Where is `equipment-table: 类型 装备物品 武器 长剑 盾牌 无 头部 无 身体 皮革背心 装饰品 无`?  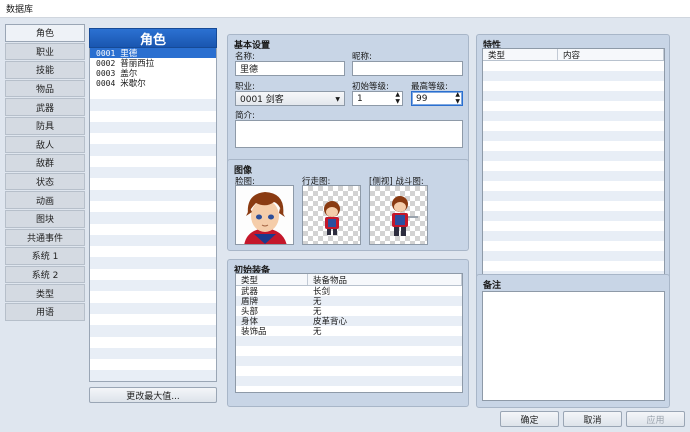
equipment-table: 类型 装备物品 武器 长剑 盾牌 无 头部 无 身体 皮革背心 装饰品 无 is located at coordinates (349, 333).